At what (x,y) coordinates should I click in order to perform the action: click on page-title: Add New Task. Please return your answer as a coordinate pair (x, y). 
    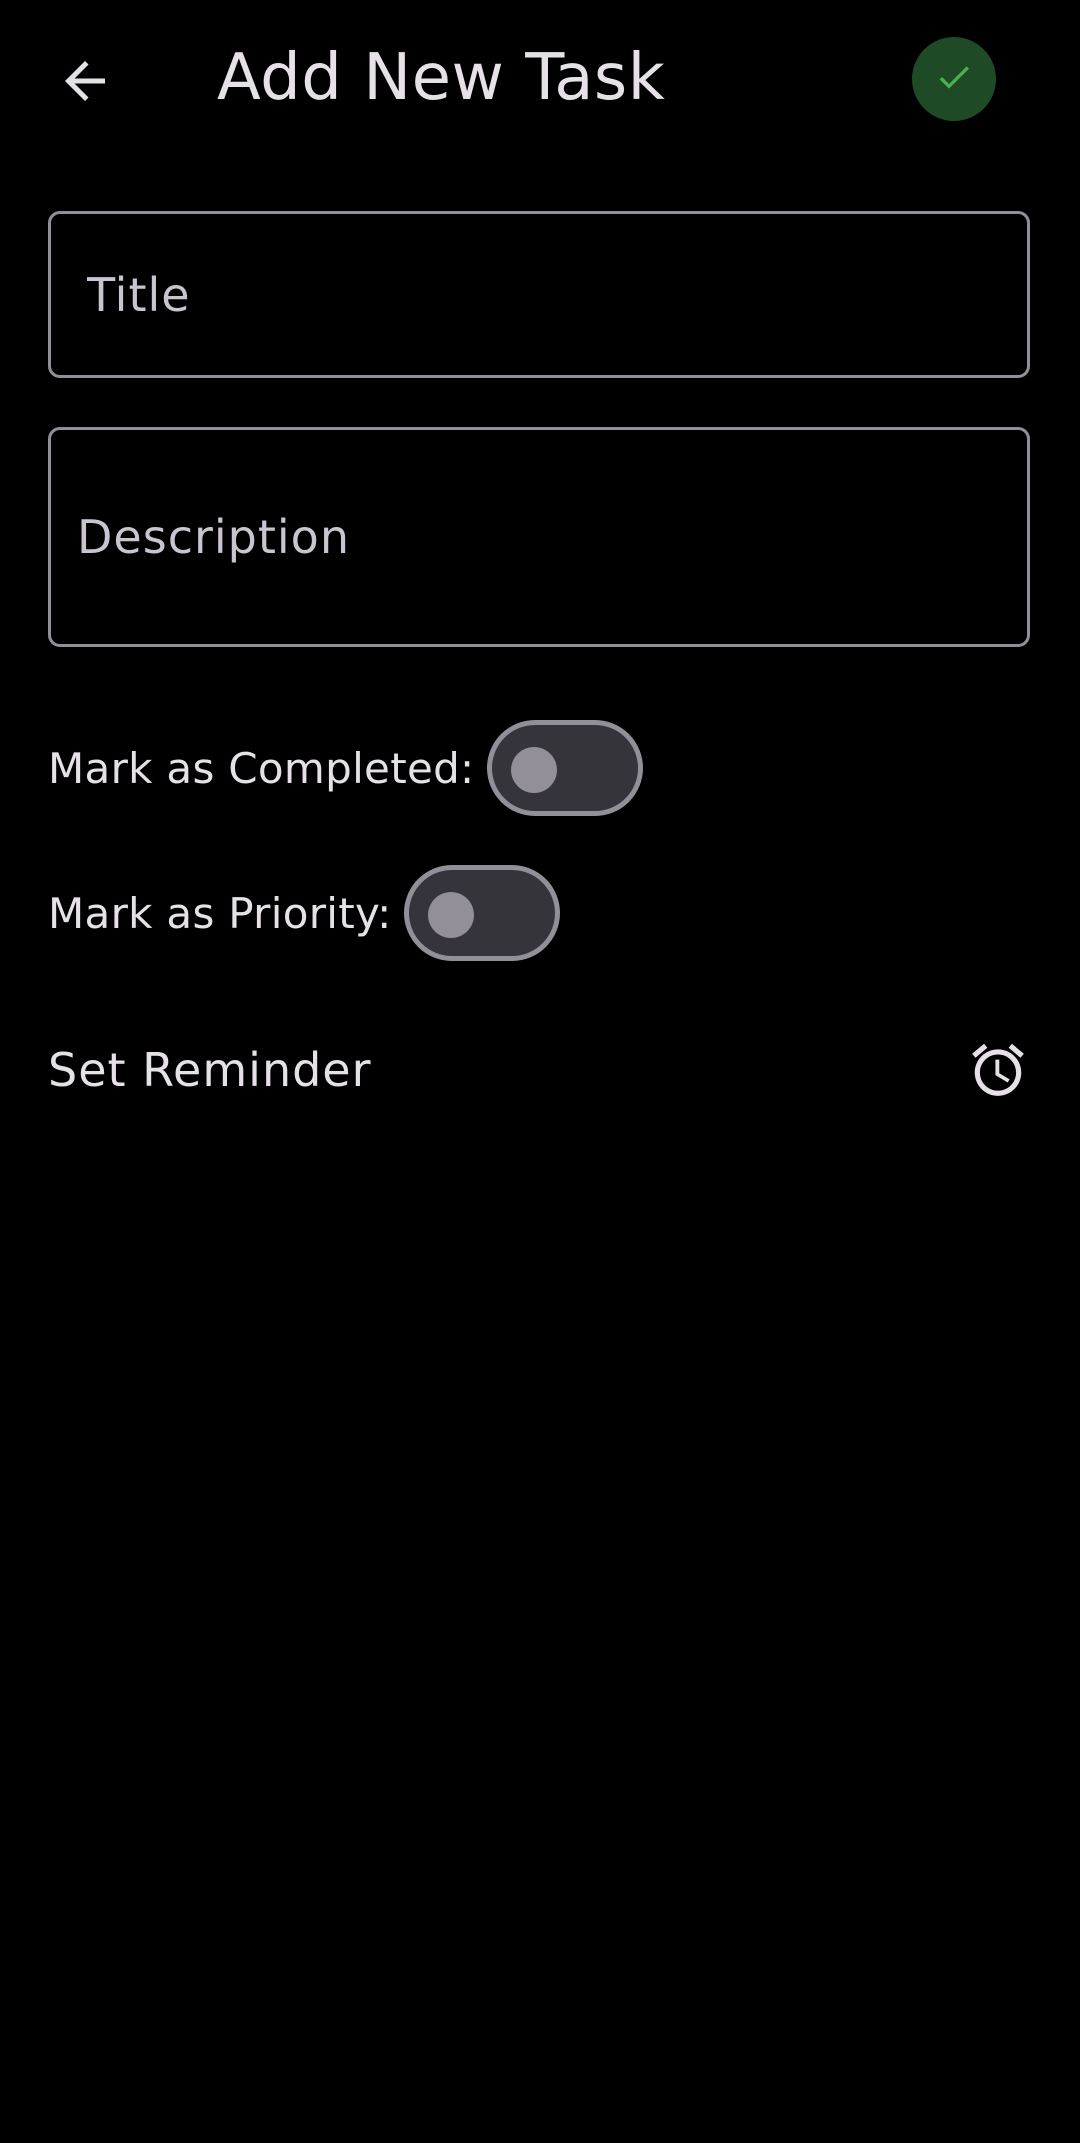
    Looking at the image, I should click on (441, 78).